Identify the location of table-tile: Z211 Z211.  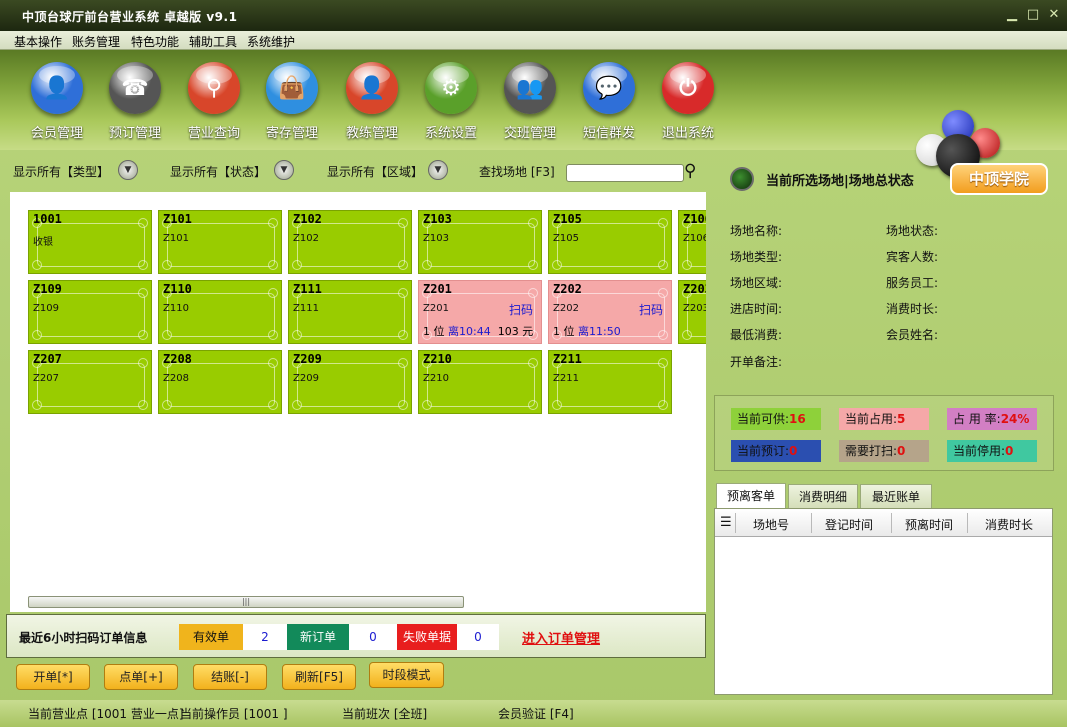
(610, 382).